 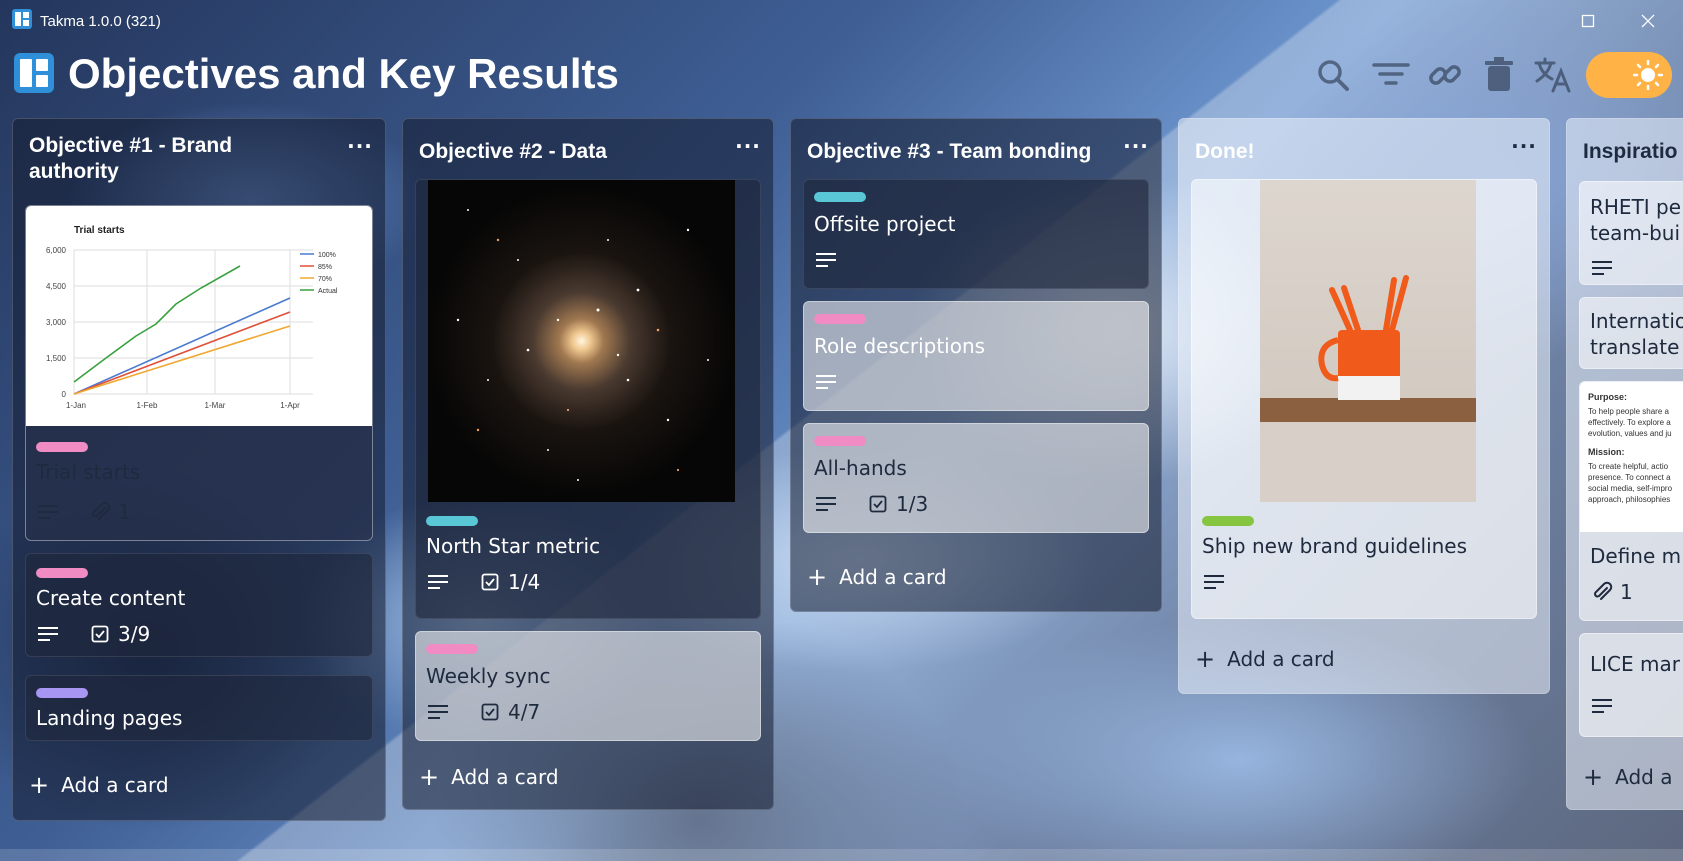 I want to click on checklist-progress: 4/7, so click(x=524, y=712).